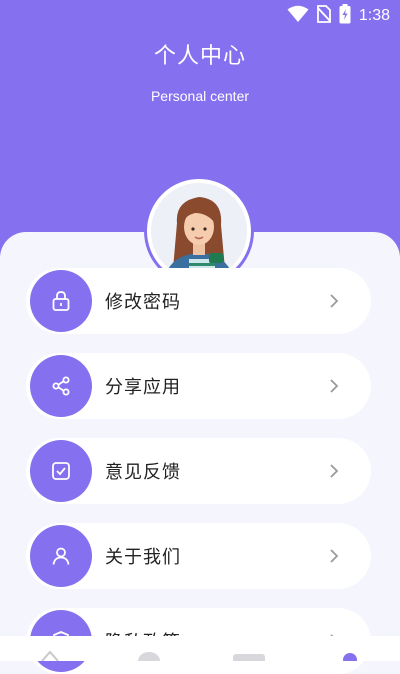 This screenshot has width=400, height=674. I want to click on menu-label: 关于我们, so click(143, 557).